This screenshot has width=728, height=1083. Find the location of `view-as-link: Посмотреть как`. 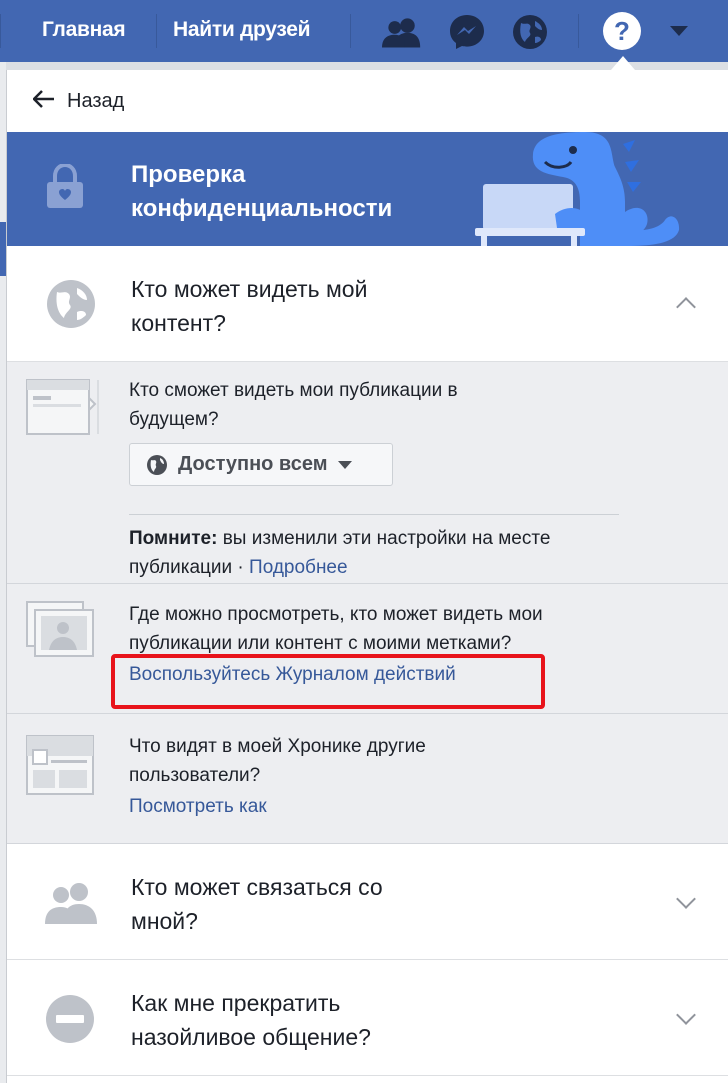

view-as-link: Посмотреть как is located at coordinates (198, 806).